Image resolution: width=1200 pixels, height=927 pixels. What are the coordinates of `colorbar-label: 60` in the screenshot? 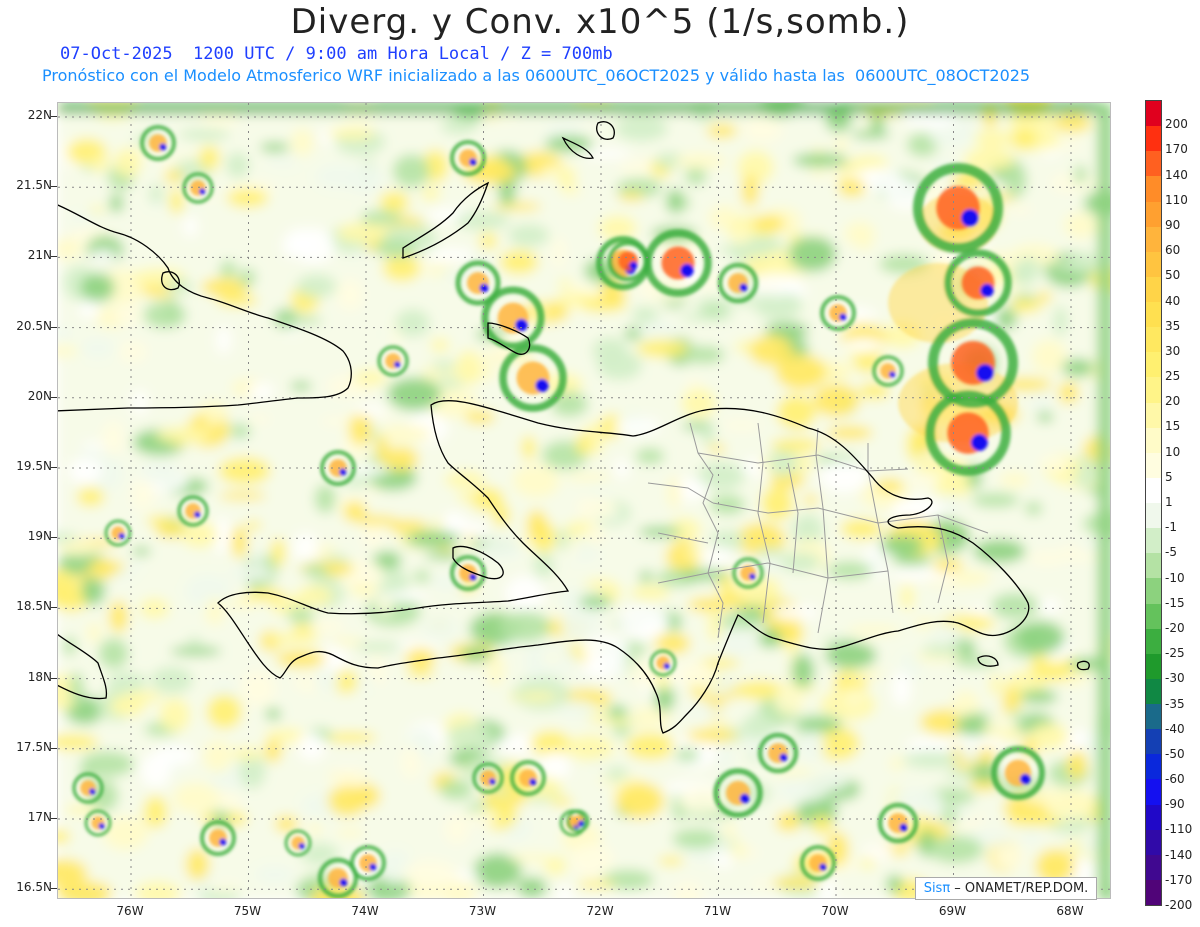 It's located at (1173, 250).